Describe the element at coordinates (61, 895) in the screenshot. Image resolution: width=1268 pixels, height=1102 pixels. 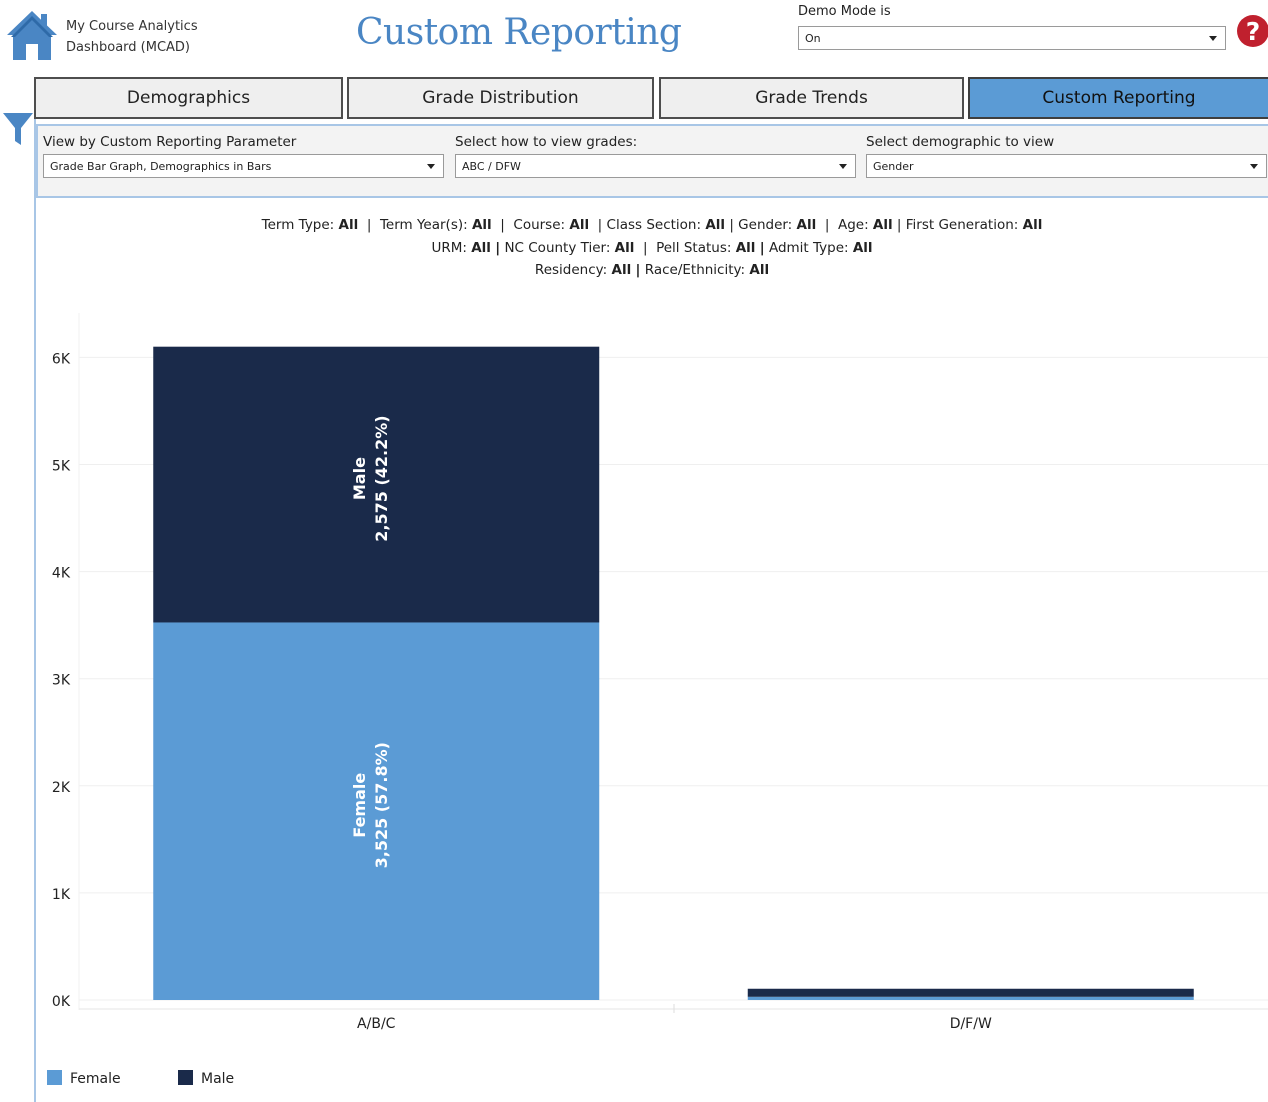
I see `y-tick-label: 1K` at that location.